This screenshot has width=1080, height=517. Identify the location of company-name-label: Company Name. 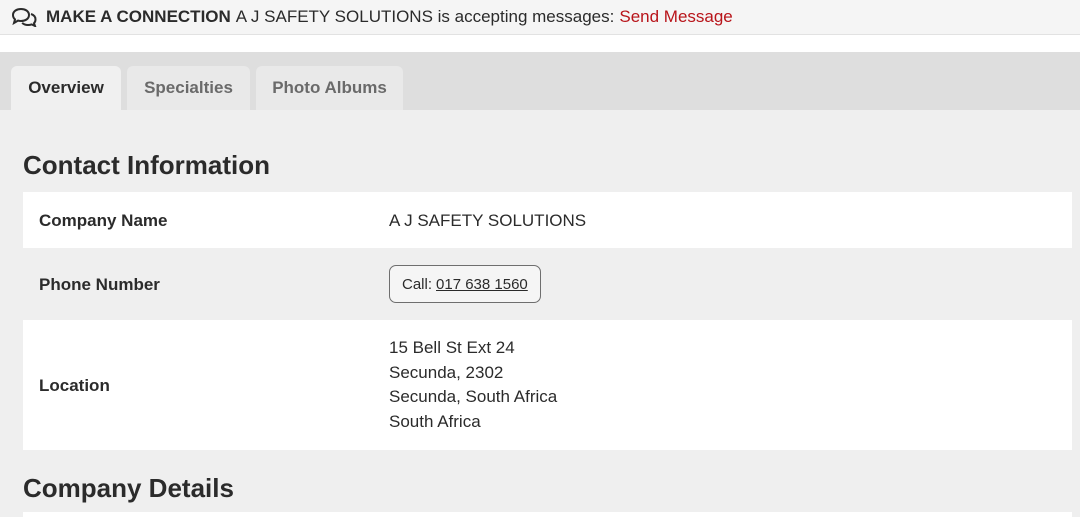
(103, 220).